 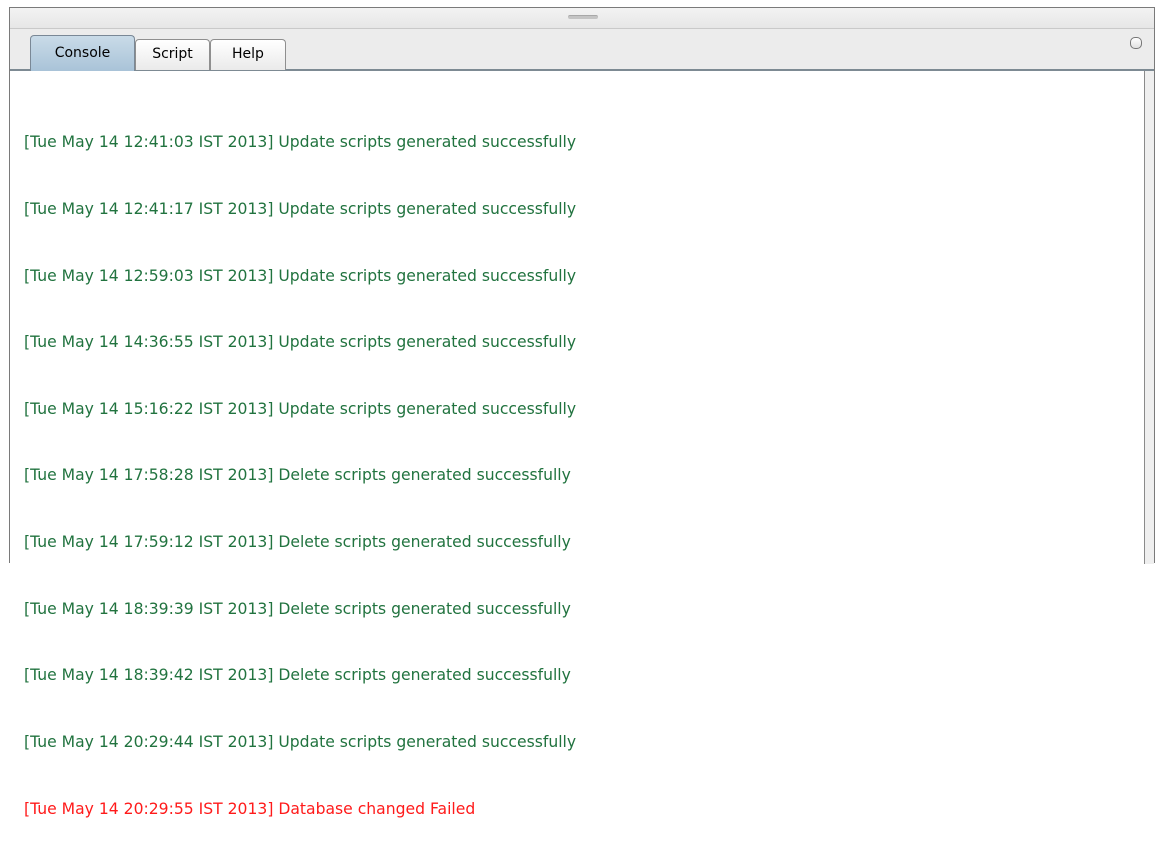 I want to click on tab-console: Console, so click(x=82, y=53).